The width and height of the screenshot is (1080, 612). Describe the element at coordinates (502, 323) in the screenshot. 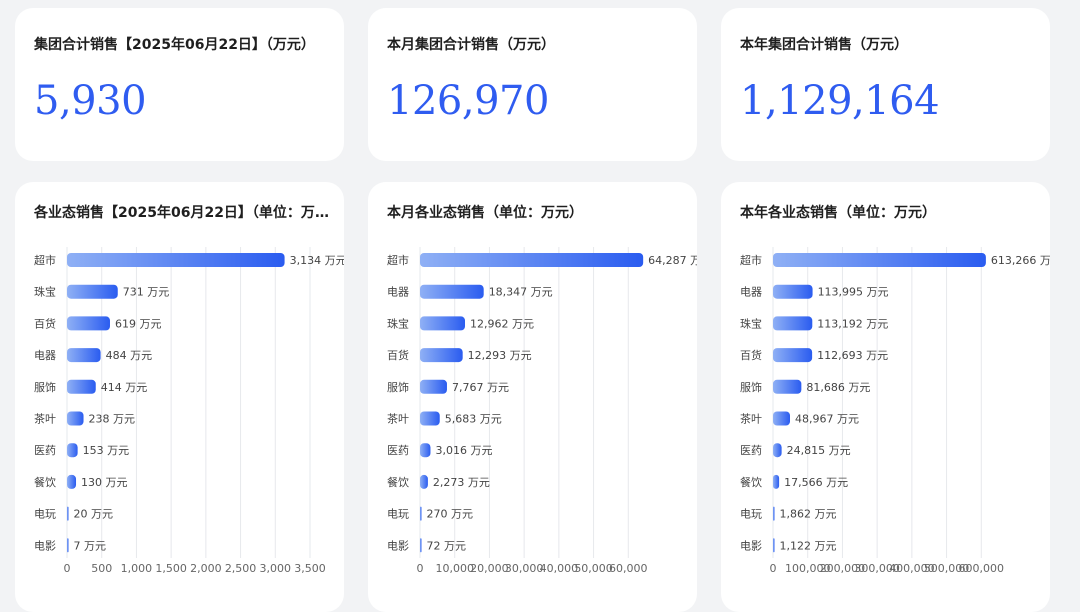

I see `data-label: 12,962 万元` at that location.